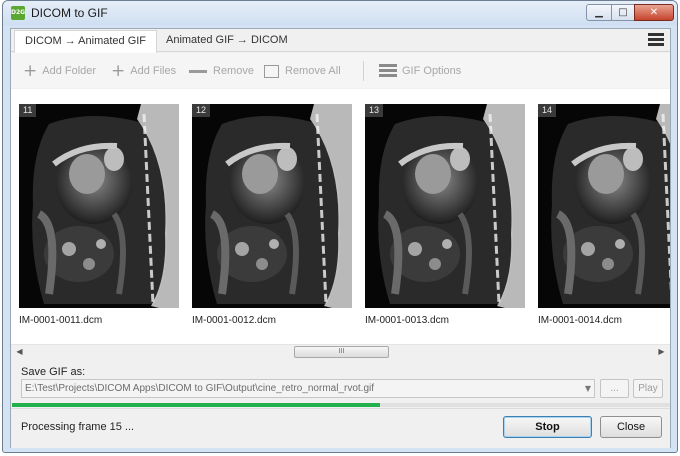 This screenshot has height=456, width=680. I want to click on frame-number-badge: 12, so click(201, 110).